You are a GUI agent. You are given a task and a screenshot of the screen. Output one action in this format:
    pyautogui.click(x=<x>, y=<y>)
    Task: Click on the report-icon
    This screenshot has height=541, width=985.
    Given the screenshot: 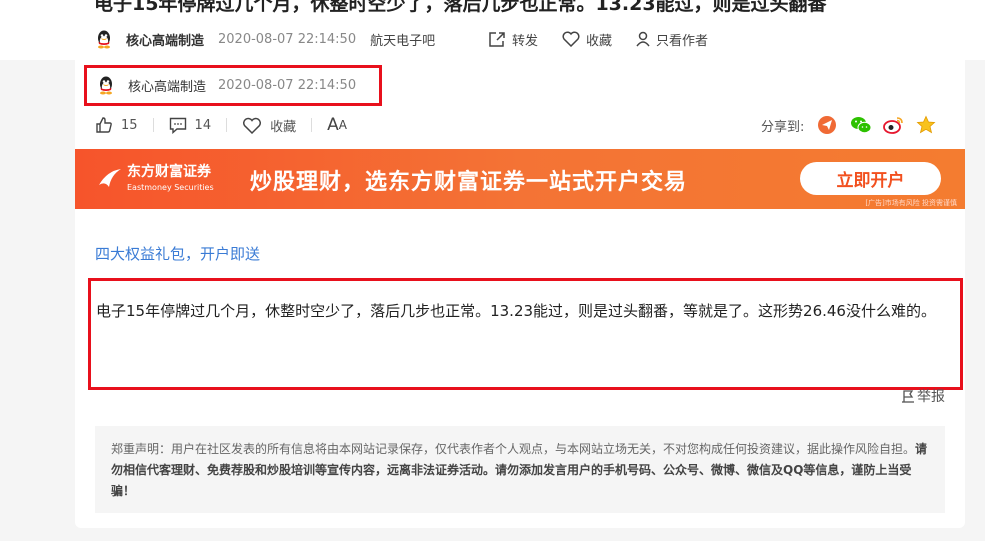 What is the action you would take?
    pyautogui.click(x=908, y=396)
    